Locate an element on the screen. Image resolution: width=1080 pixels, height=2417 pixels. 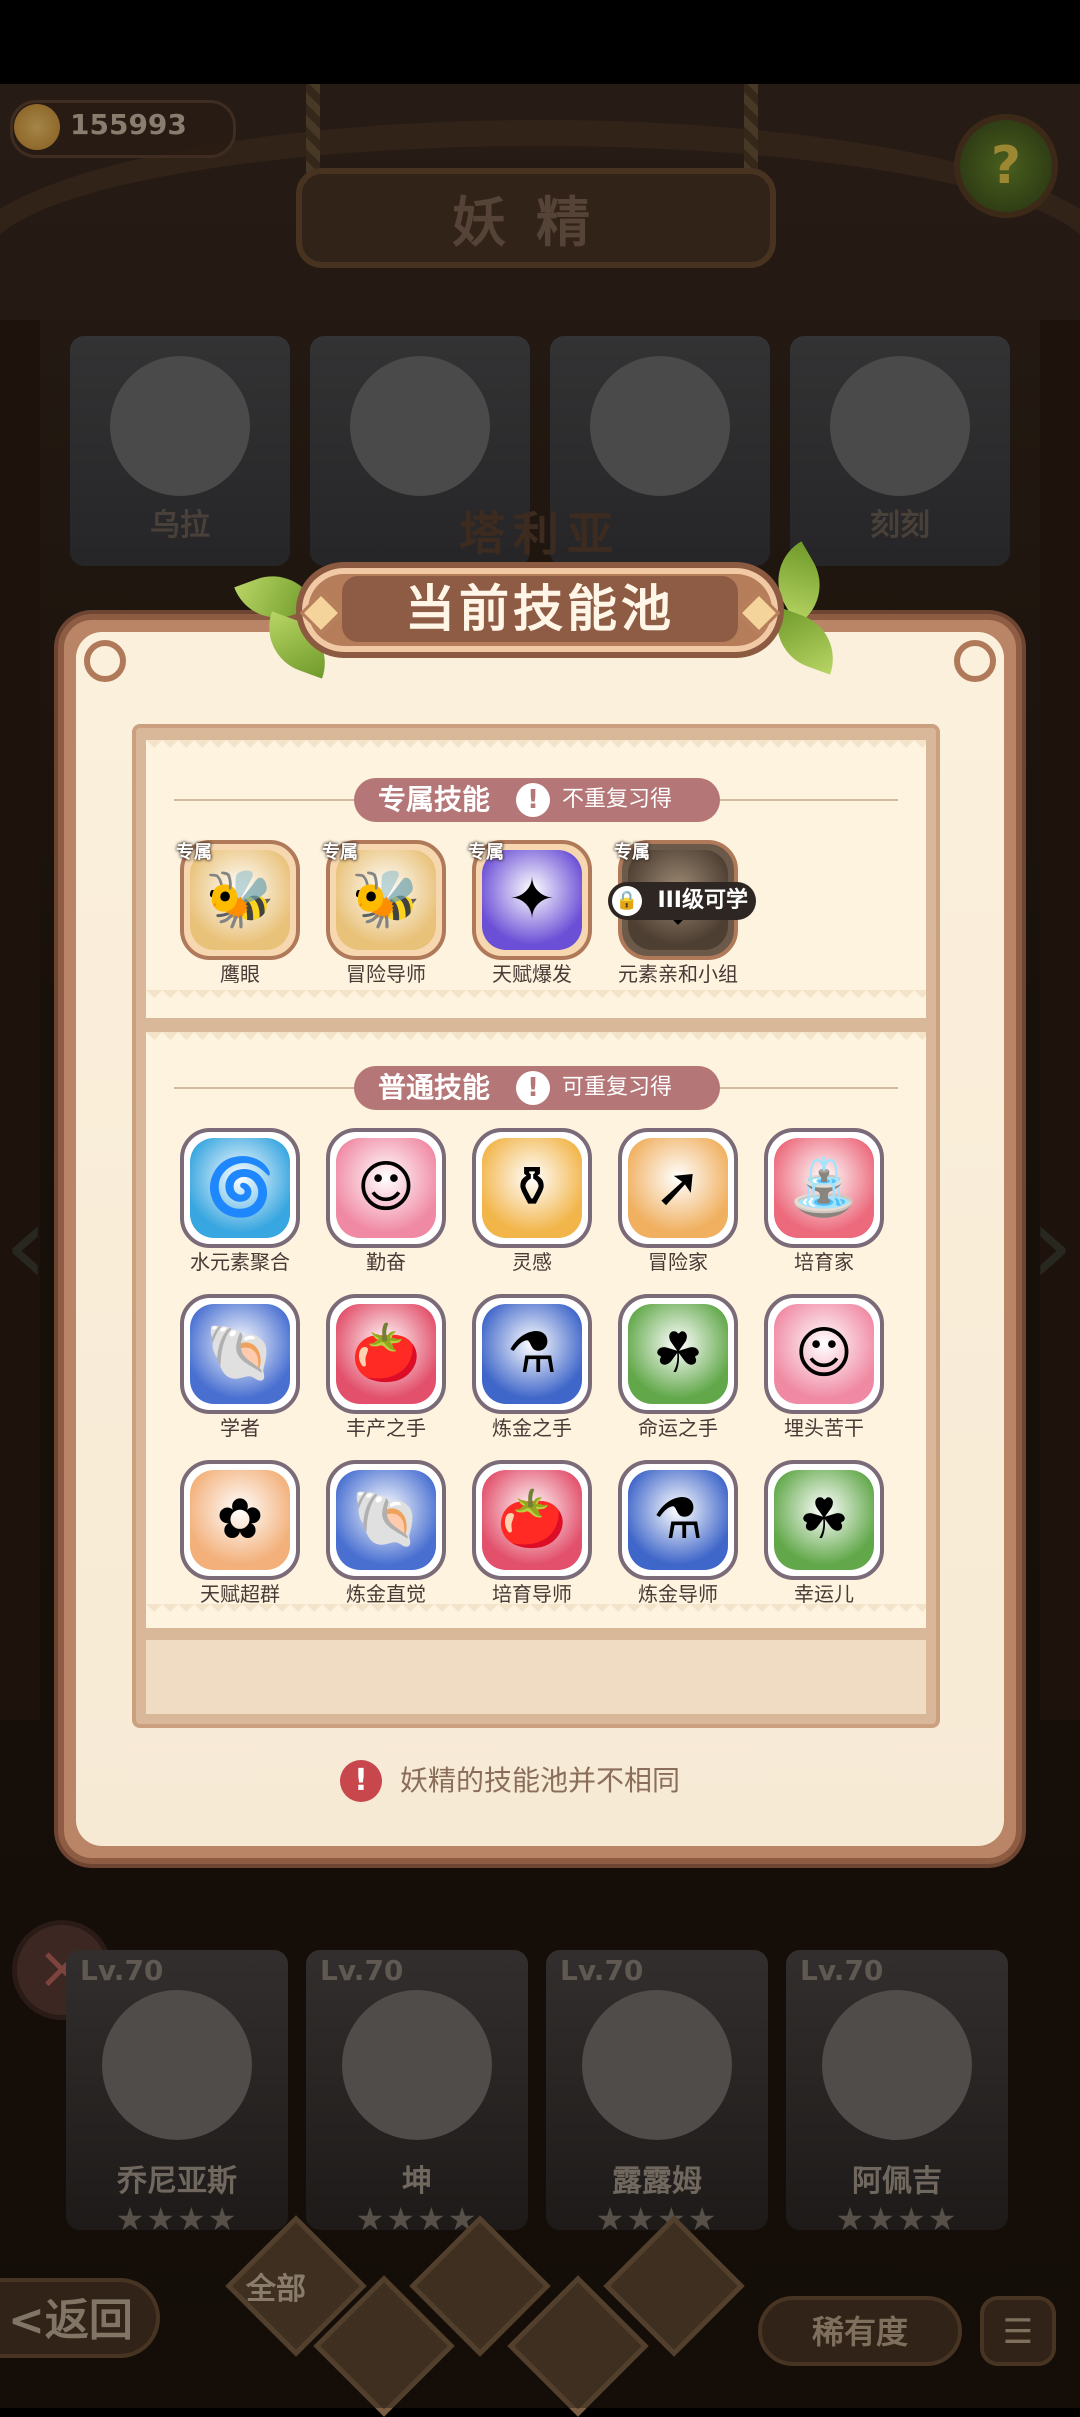
skill-item: ⚗ 炼金之手 is located at coordinates (532, 1369).